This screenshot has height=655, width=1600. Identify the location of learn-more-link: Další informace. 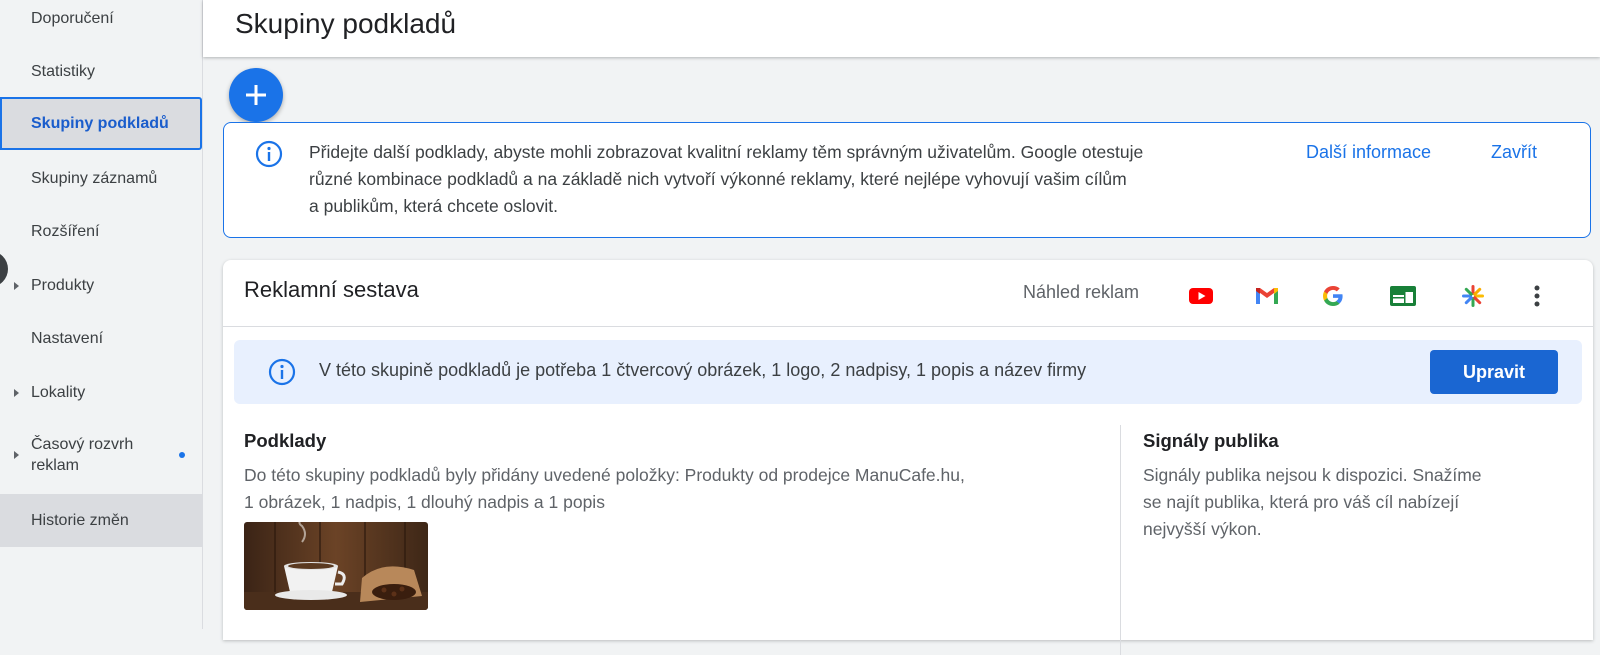
(1368, 152).